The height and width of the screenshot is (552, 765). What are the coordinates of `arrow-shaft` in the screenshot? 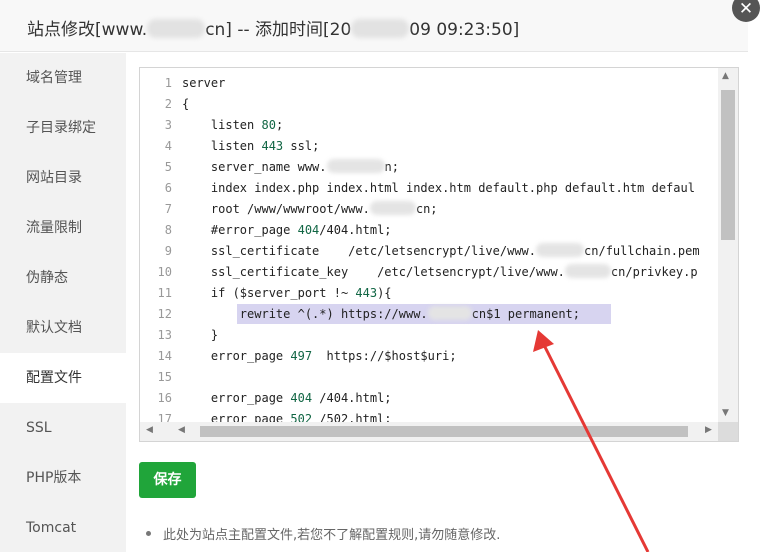 It's located at (595, 447).